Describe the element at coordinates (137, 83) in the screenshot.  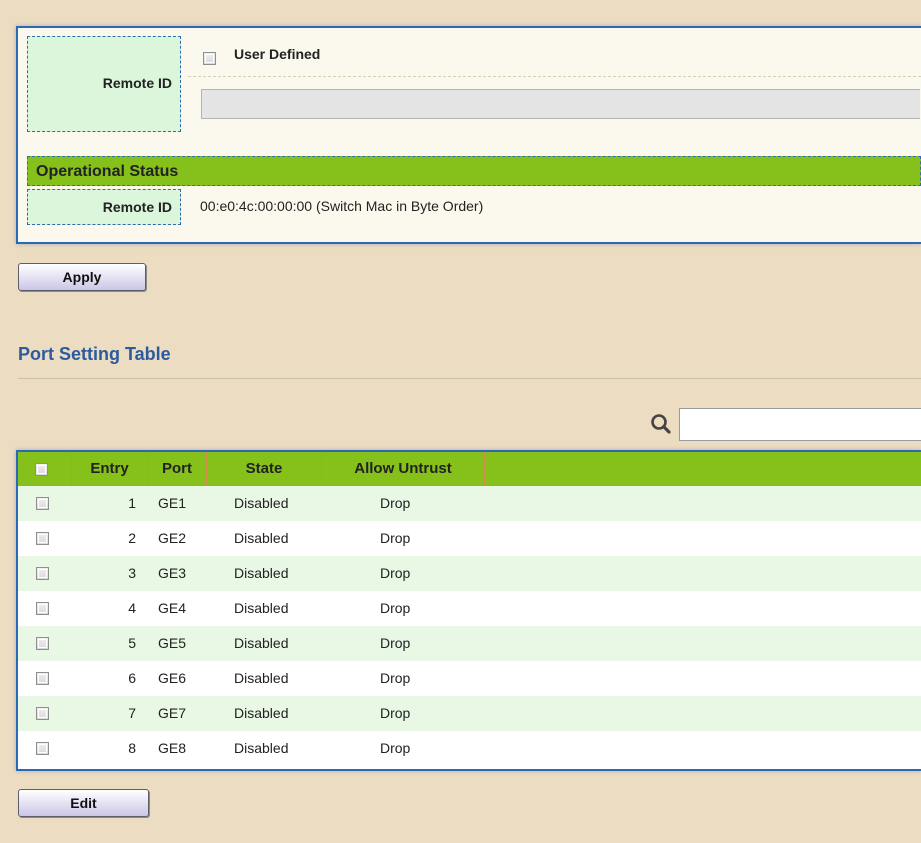
I see `remote-id-label: Remote ID` at that location.